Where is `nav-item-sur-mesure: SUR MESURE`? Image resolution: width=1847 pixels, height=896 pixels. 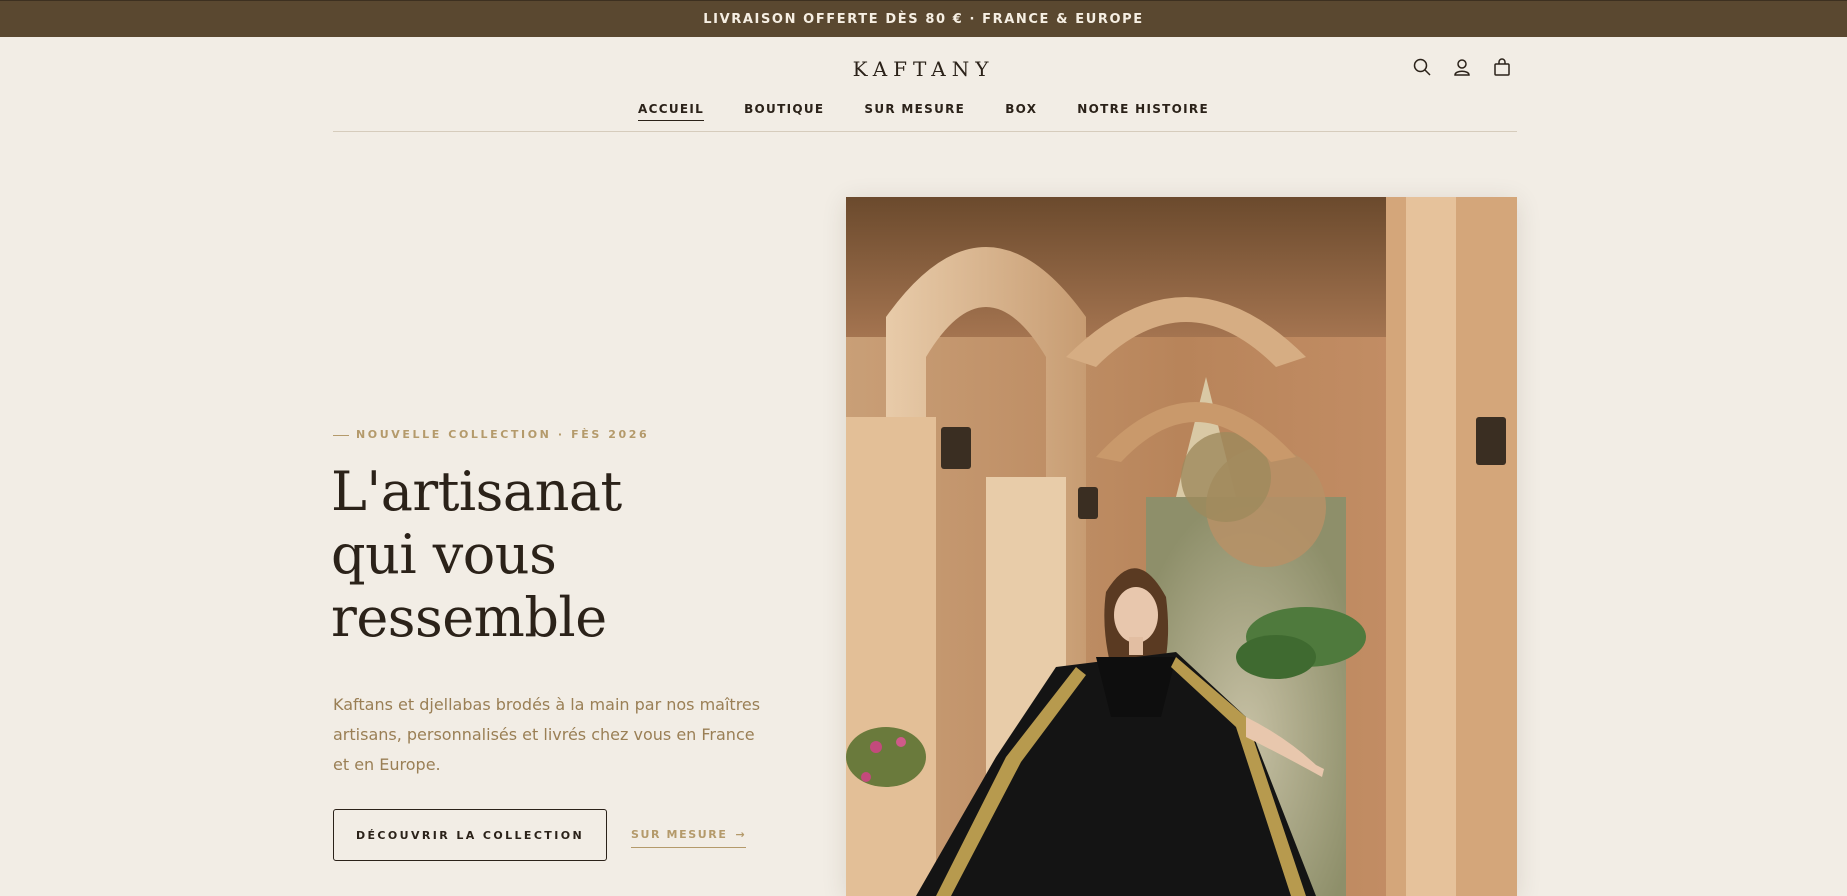 nav-item-sur-mesure: SUR MESURE is located at coordinates (914, 111).